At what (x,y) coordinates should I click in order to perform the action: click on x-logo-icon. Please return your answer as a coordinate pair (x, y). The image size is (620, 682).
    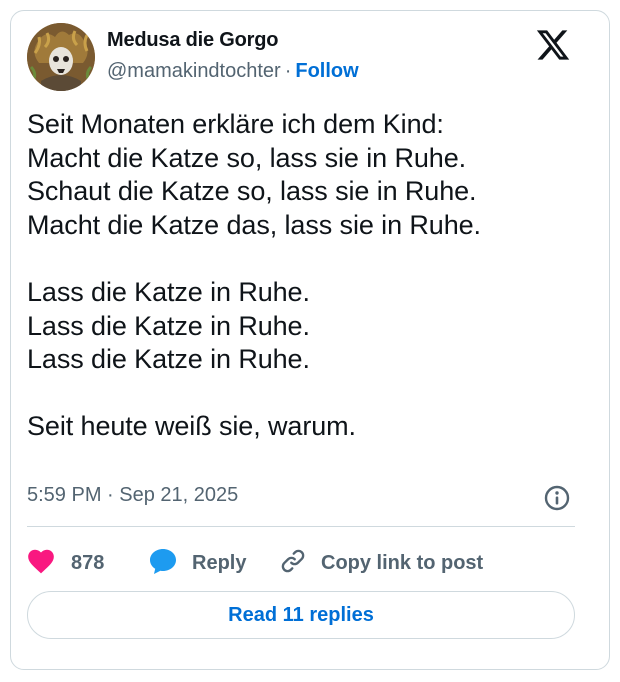
    Looking at the image, I should click on (553, 45).